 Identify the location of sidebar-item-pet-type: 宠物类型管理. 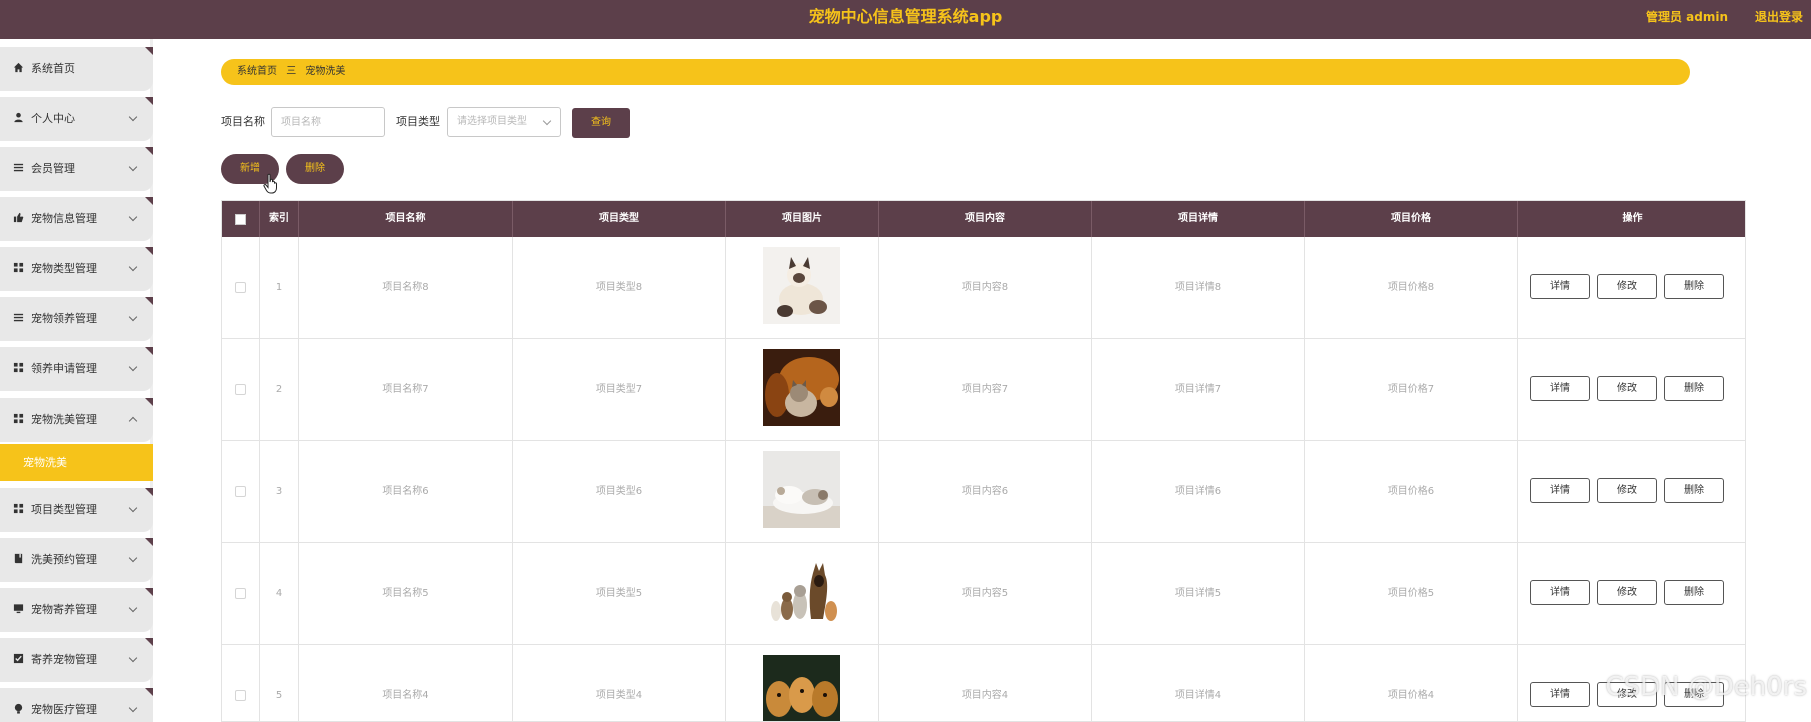
(76, 269).